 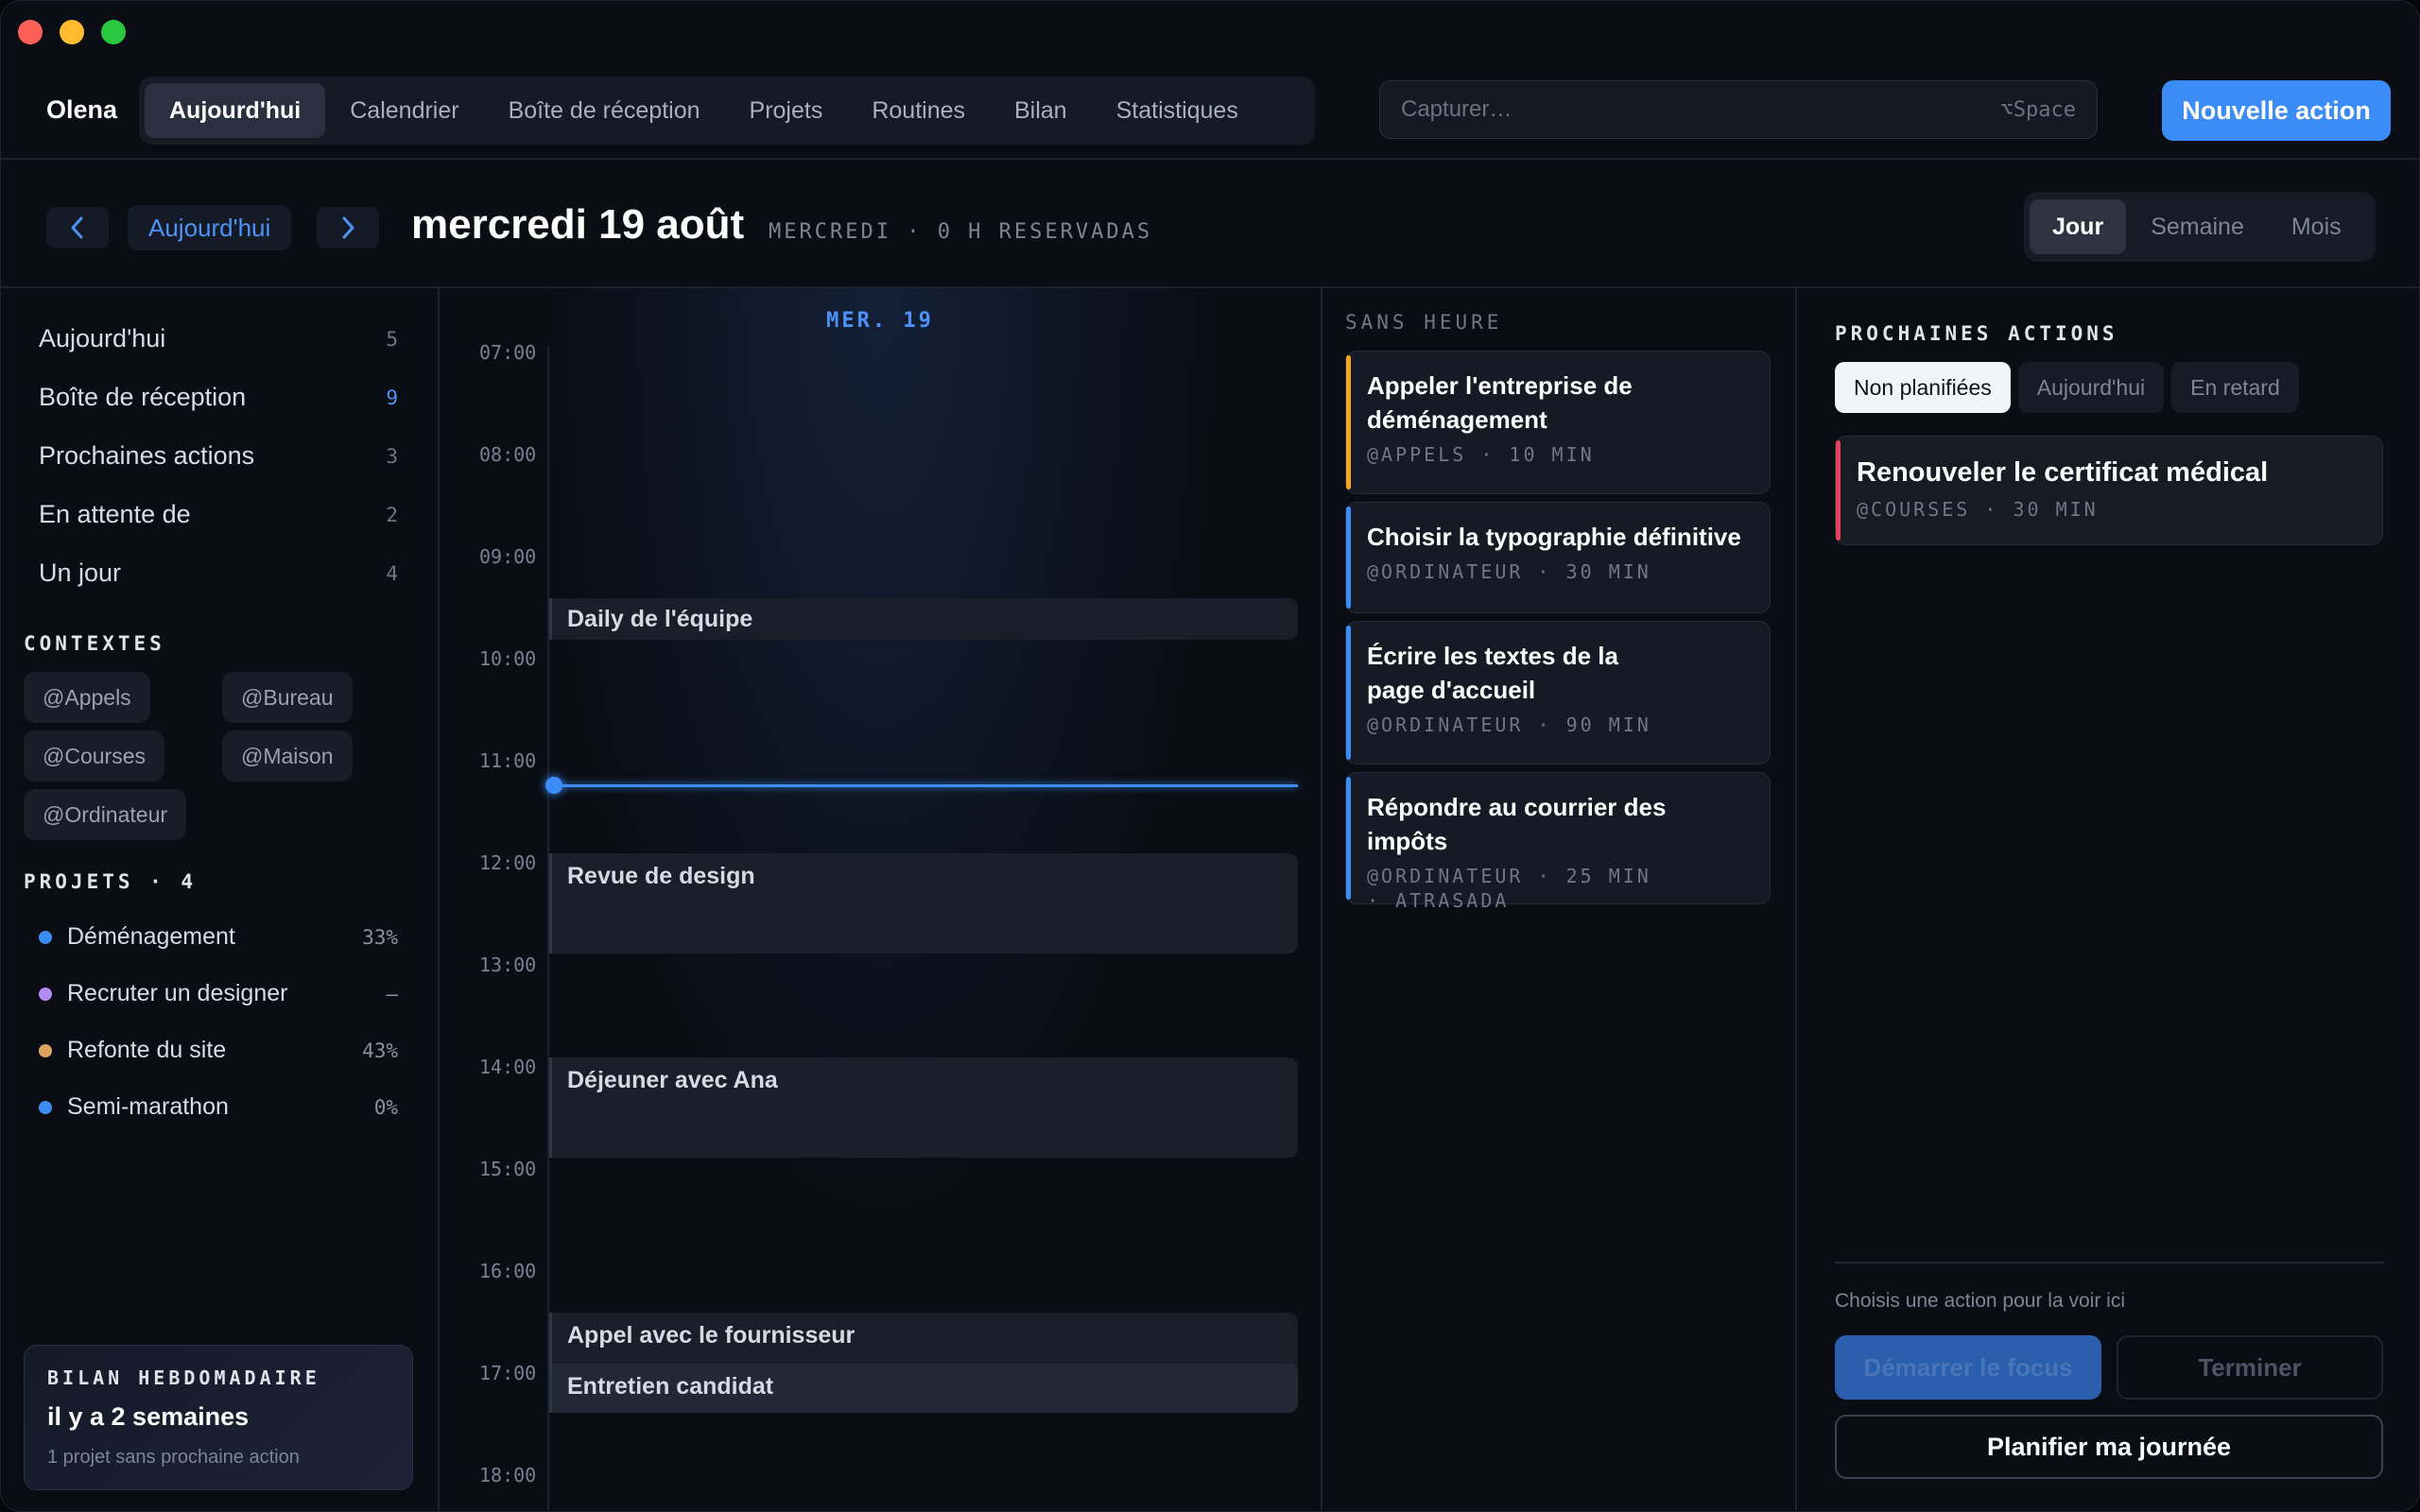 What do you see at coordinates (508, 1169) in the screenshot?
I see `hour-label: 15:00` at bounding box center [508, 1169].